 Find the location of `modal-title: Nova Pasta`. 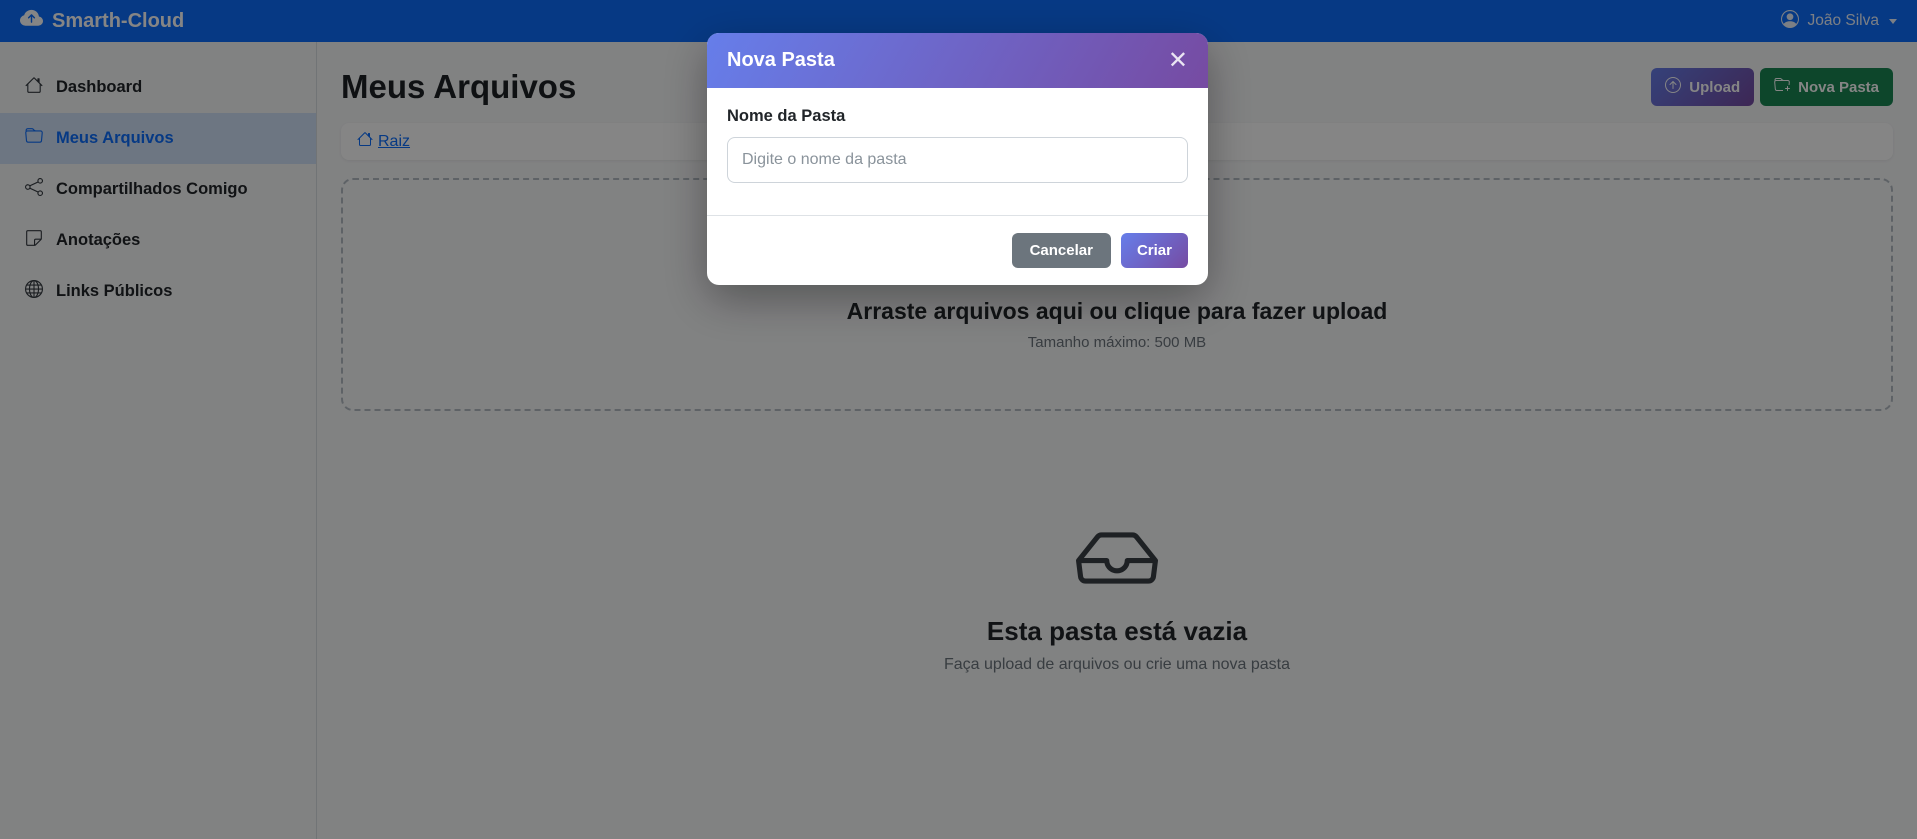

modal-title: Nova Pasta is located at coordinates (781, 60).